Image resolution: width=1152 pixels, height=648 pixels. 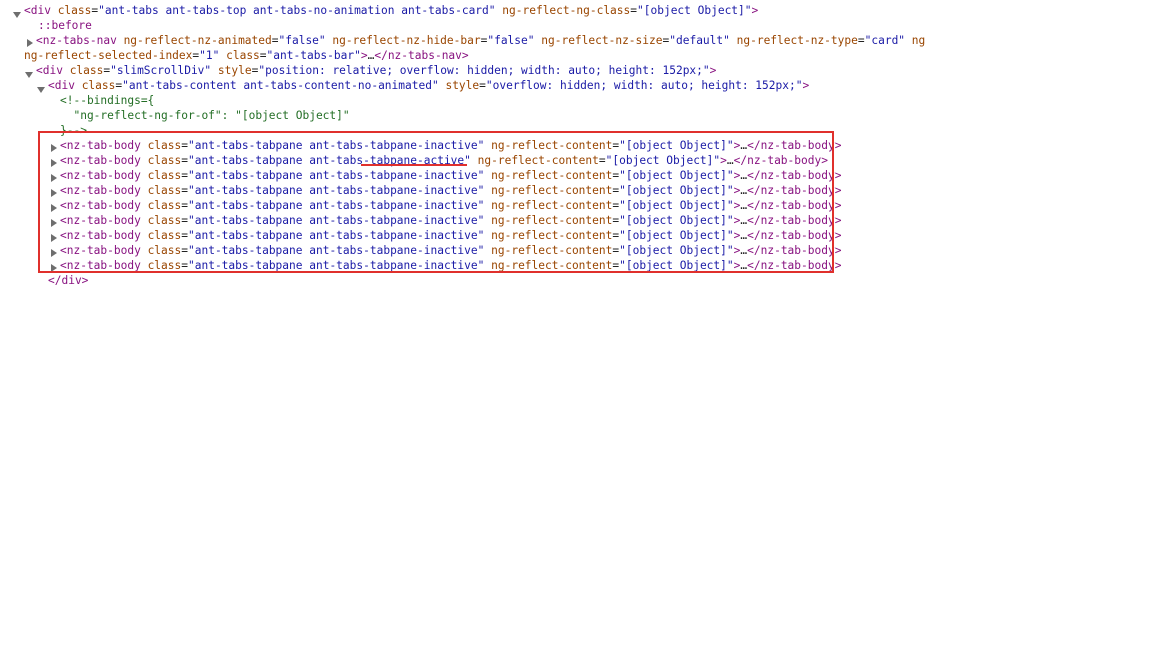 I want to click on pseudo-before: ::before, so click(x=65, y=25).